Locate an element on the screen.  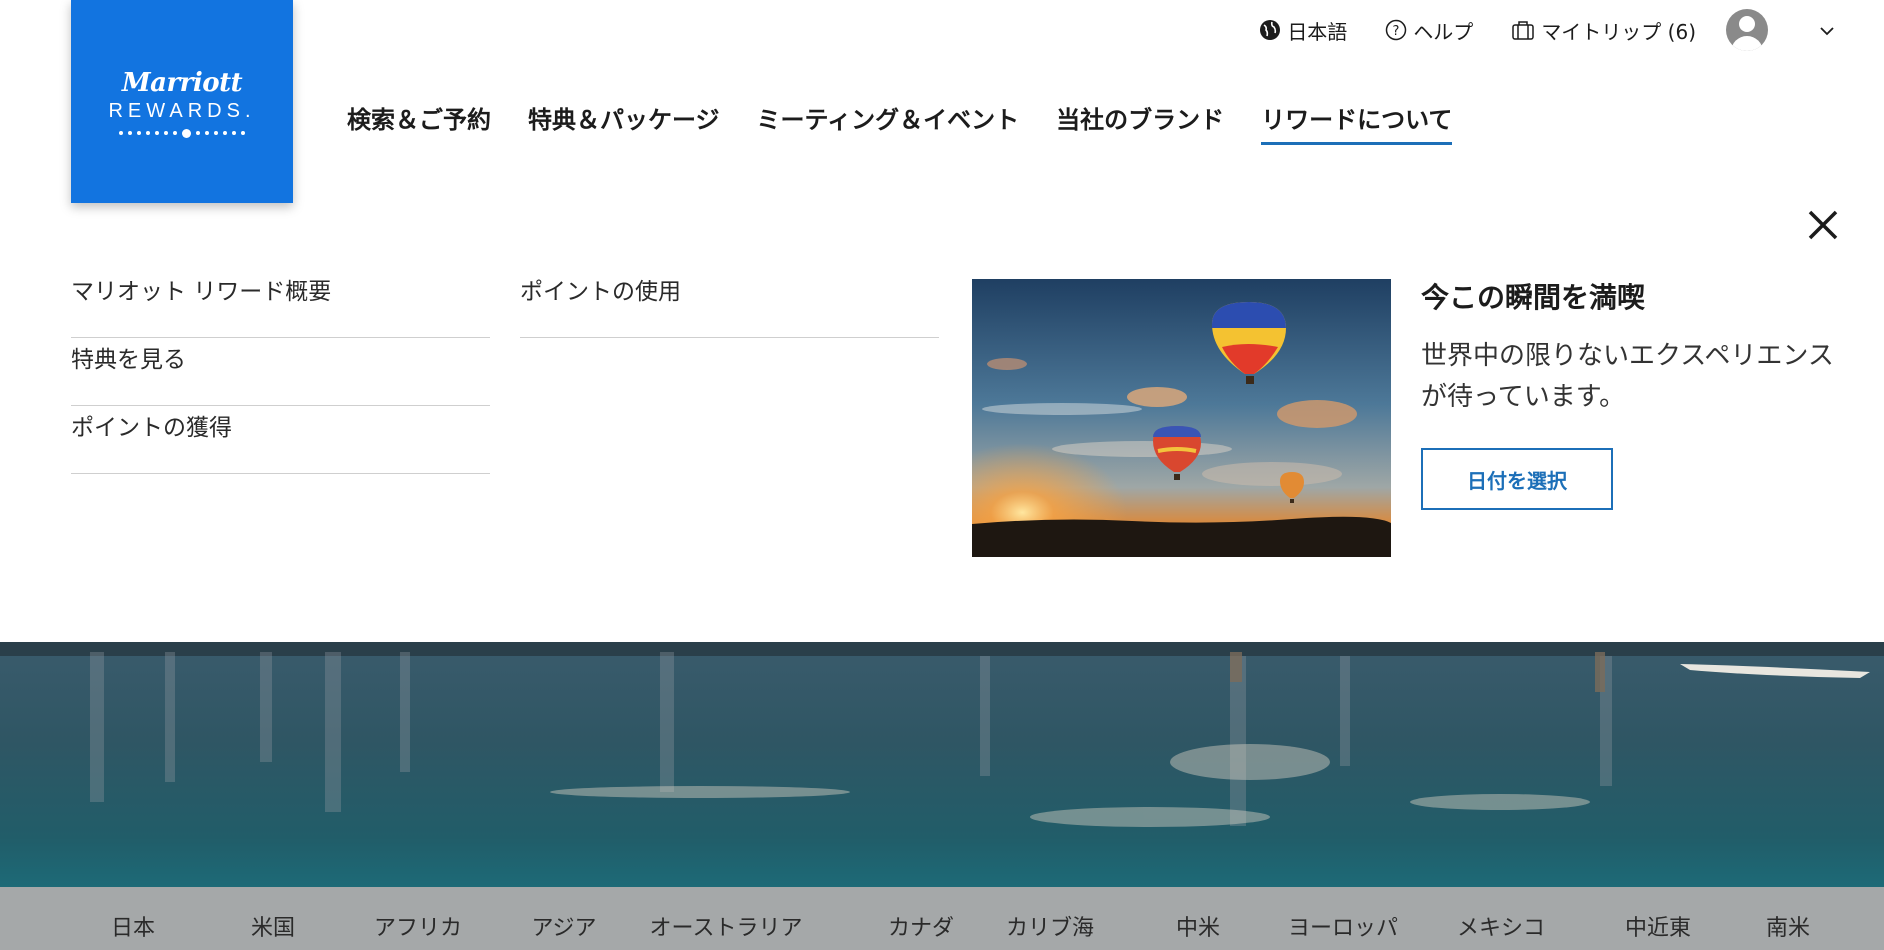
nav-offers-packages: 特典＆パッケージ is located at coordinates (624, 122).